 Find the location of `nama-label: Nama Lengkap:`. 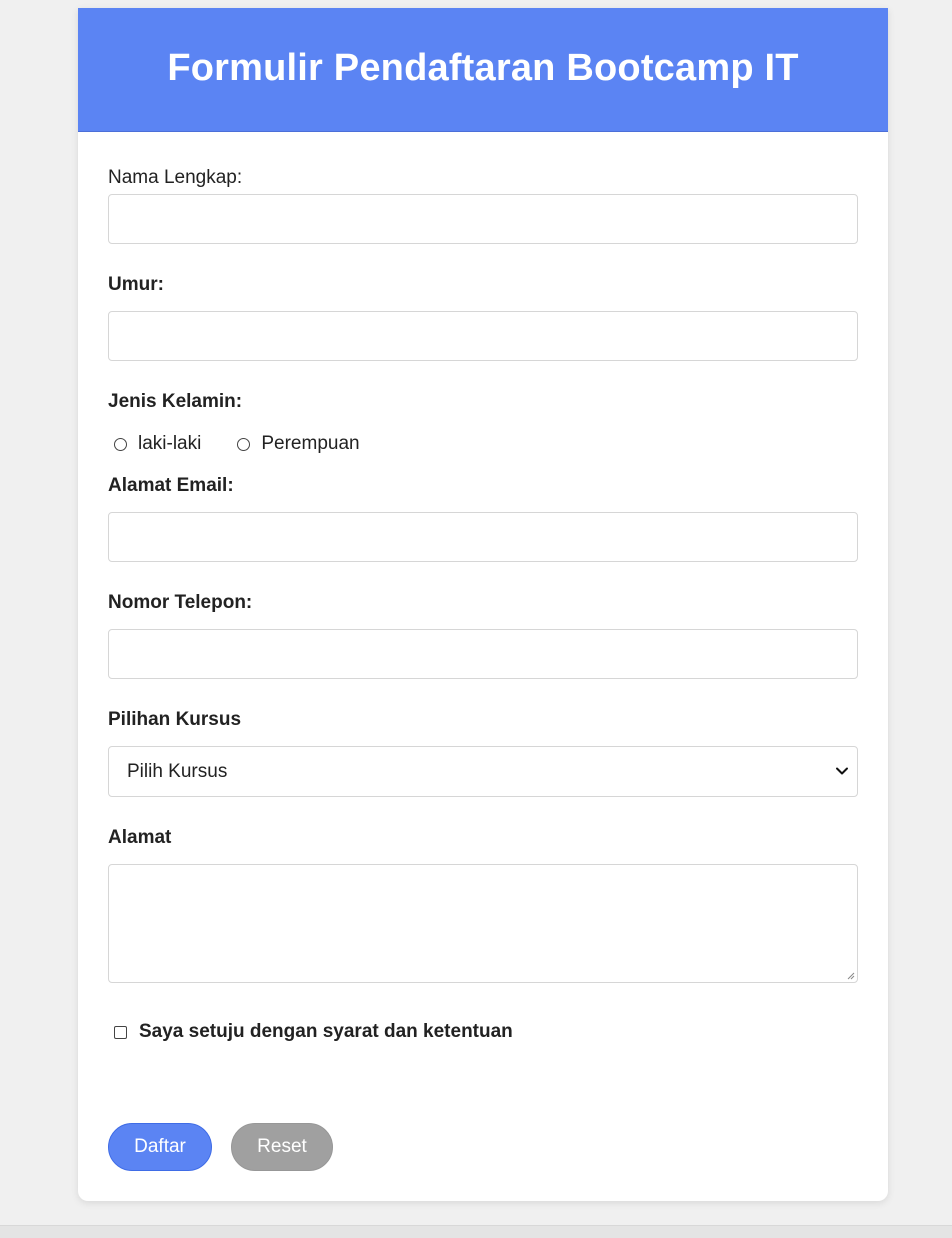

nama-label: Nama Lengkap: is located at coordinates (175, 177).